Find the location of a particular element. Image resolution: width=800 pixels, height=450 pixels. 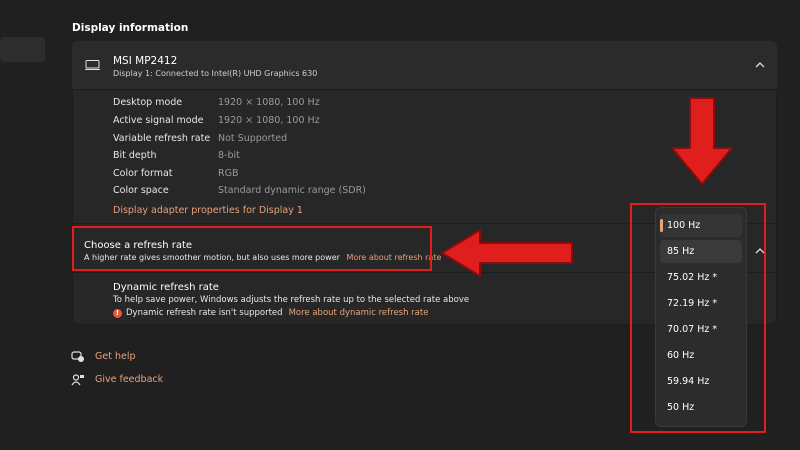

give-feedback-link: Give feedback is located at coordinates (129, 379).